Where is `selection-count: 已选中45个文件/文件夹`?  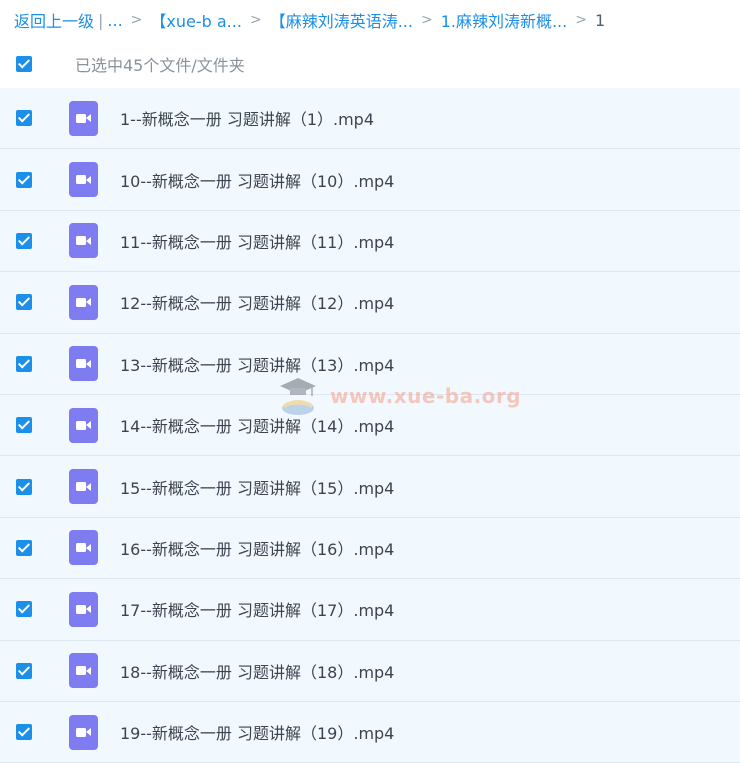 selection-count: 已选中45个文件/文件夹 is located at coordinates (160, 65).